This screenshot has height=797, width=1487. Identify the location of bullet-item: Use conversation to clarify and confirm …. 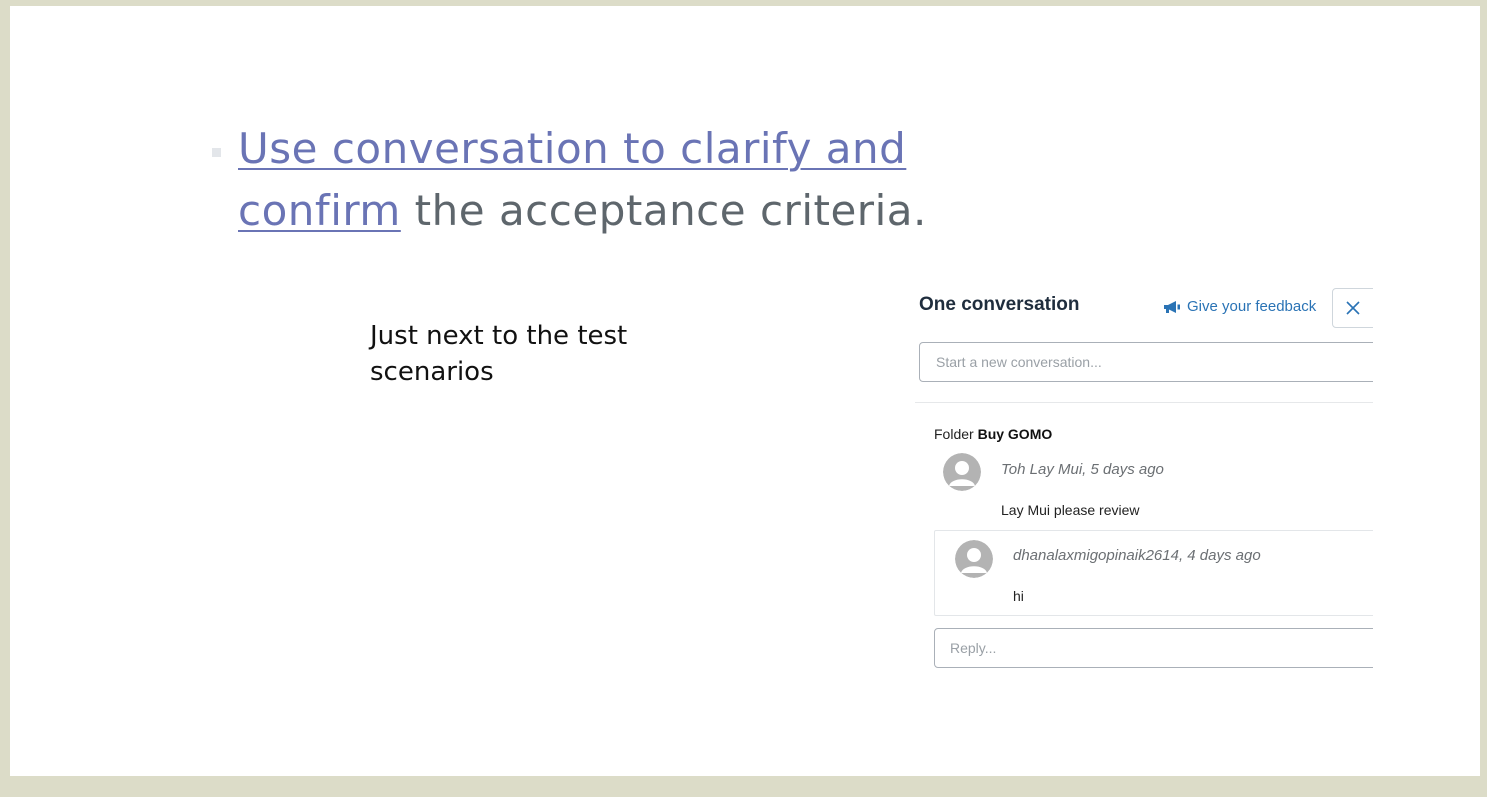
(590, 180).